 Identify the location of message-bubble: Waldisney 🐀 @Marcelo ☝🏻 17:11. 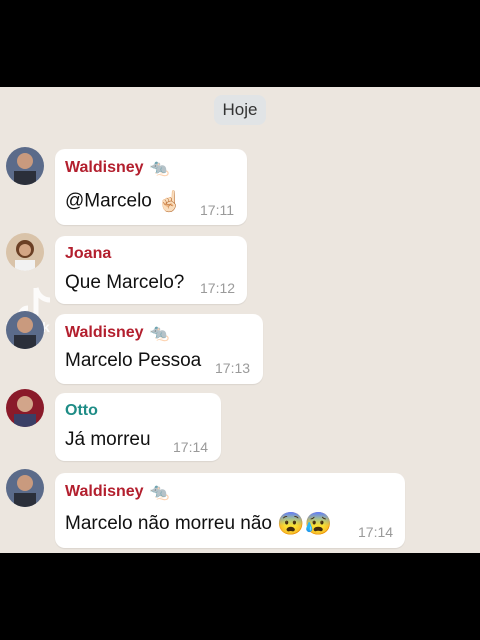
(151, 187).